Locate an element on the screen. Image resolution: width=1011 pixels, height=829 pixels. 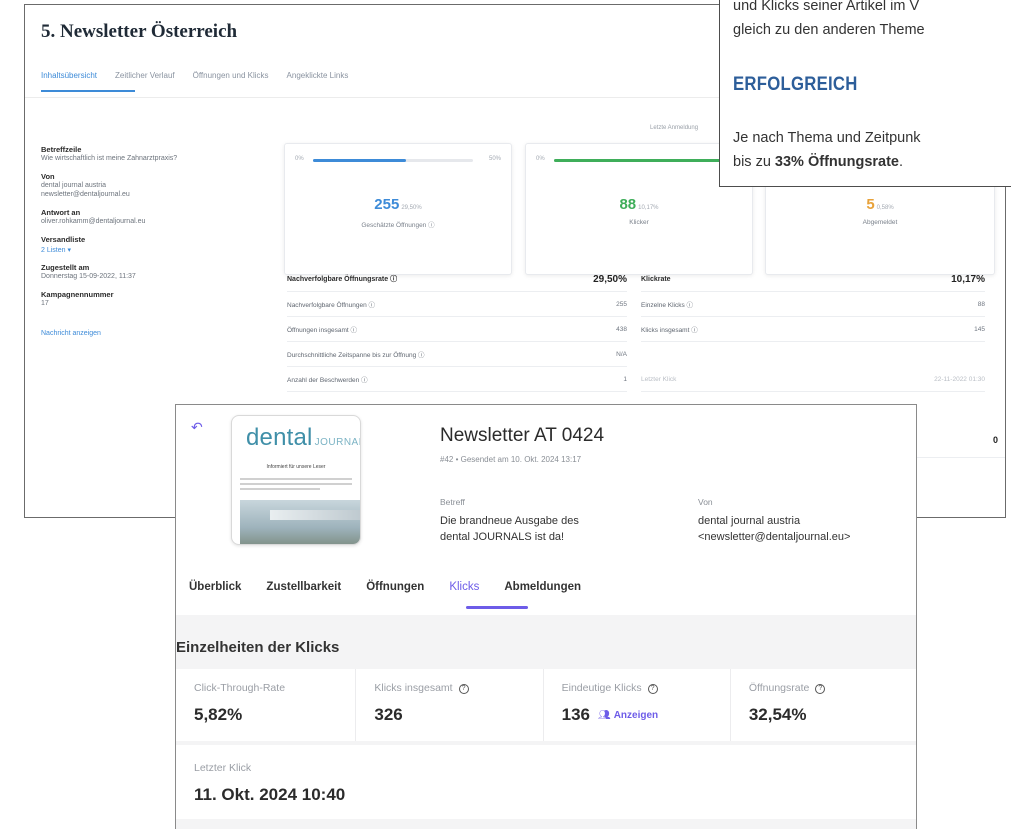
progress-track is located at coordinates (393, 160).